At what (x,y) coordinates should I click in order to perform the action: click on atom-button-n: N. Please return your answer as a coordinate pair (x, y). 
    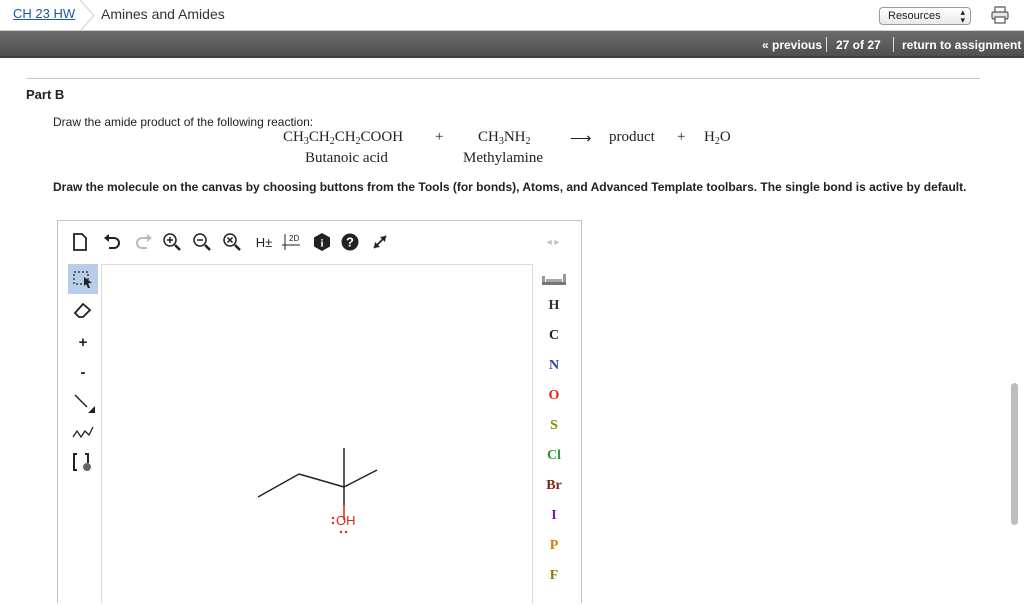
    Looking at the image, I should click on (554, 366).